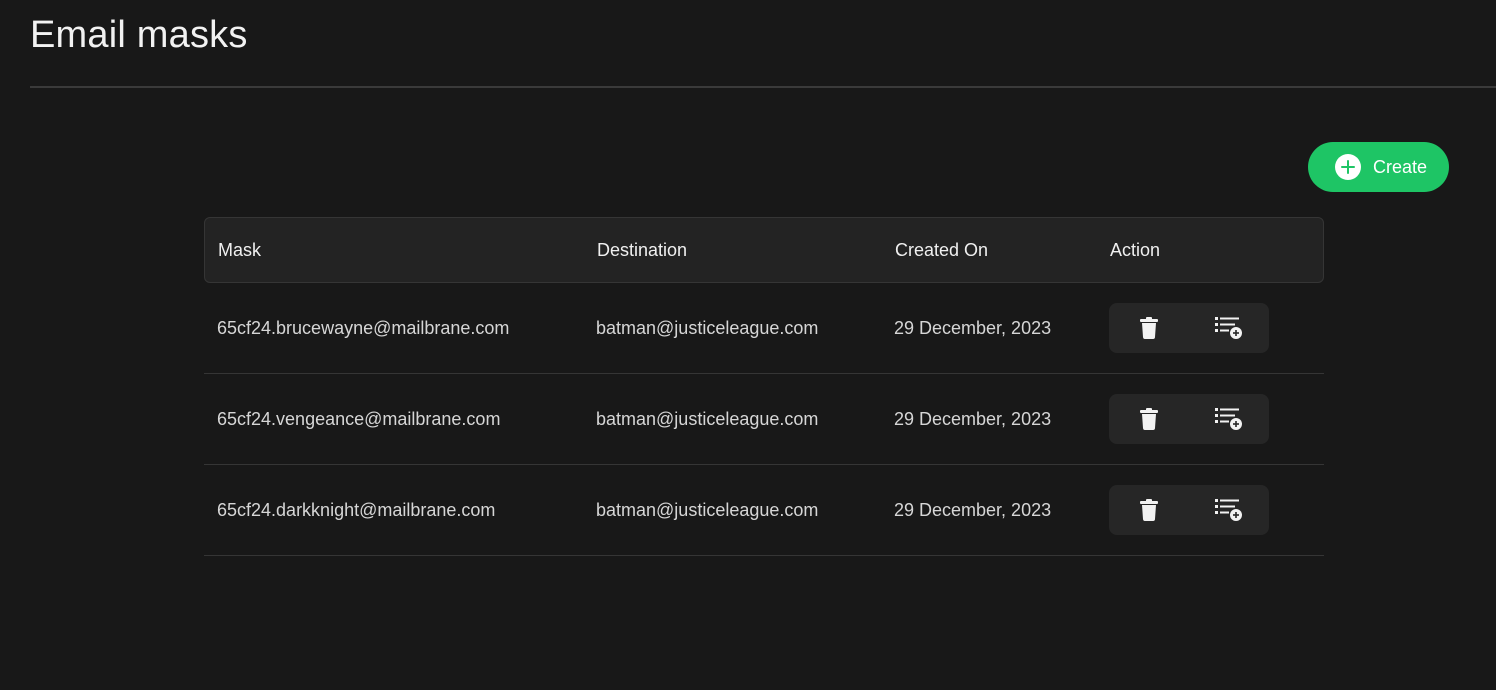 Image resolution: width=1496 pixels, height=690 pixels. Describe the element at coordinates (139, 35) in the screenshot. I see `page-title: Email masks` at that location.